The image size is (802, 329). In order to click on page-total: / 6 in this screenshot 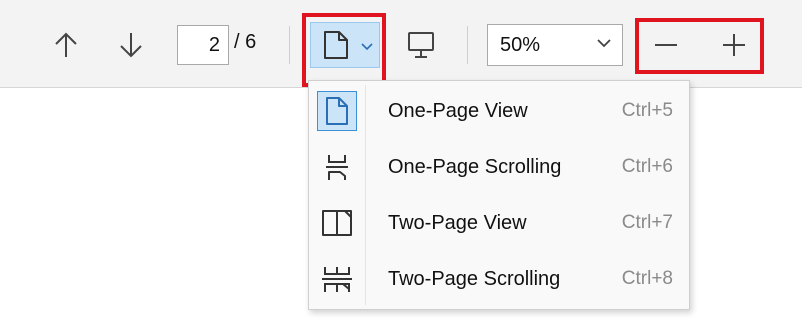, I will do `click(245, 42)`.